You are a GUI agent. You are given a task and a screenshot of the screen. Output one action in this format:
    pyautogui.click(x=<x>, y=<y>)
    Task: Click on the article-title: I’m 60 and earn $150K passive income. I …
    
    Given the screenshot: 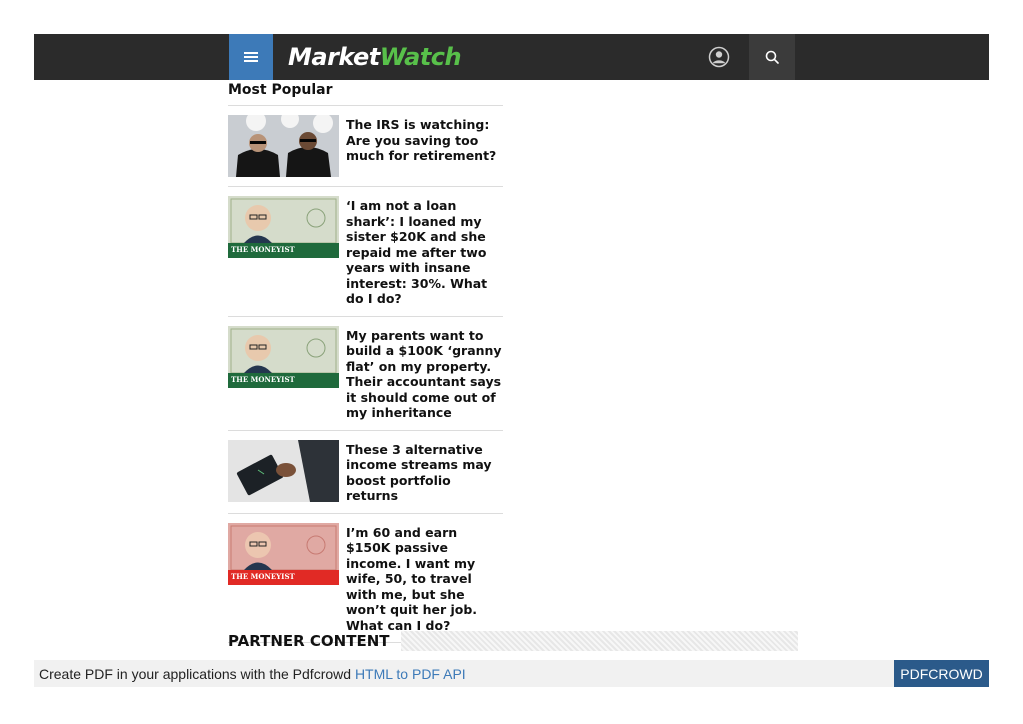 What is the action you would take?
    pyautogui.click(x=424, y=578)
    